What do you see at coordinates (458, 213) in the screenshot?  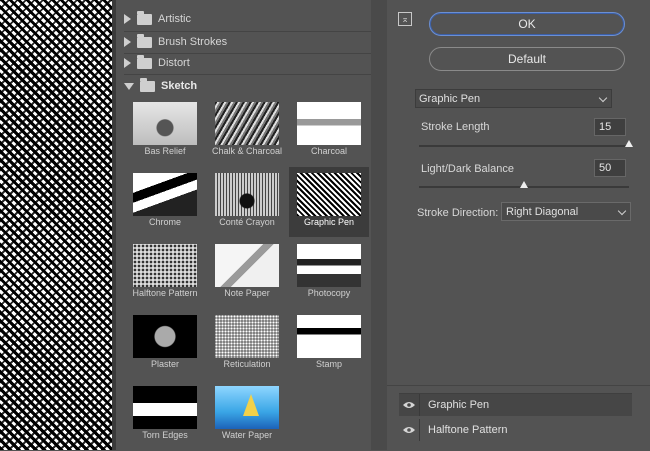 I see `stroke-direction-label: Stroke Direction:` at bounding box center [458, 213].